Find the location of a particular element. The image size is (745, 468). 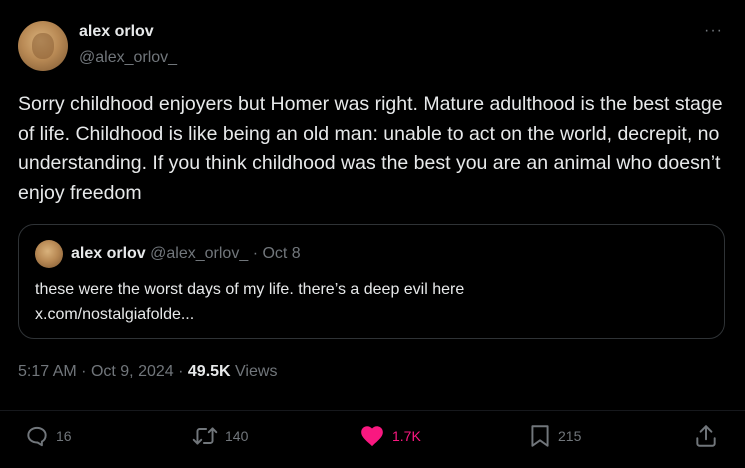

bookmark-button: 215 is located at coordinates (554, 436).